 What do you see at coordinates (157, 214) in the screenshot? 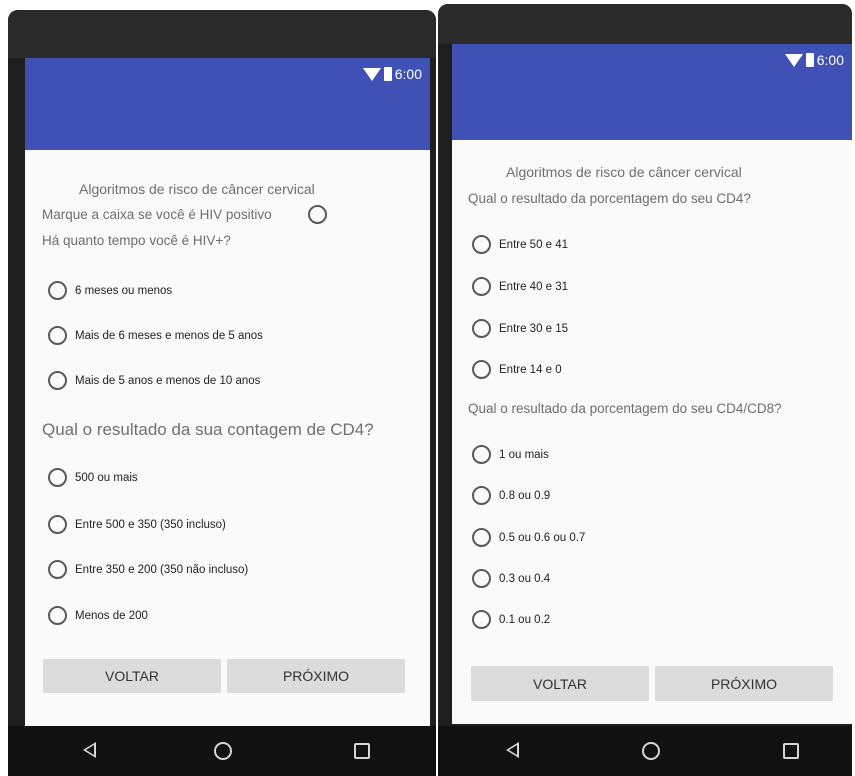
I see `hiv-checkbox-label: Marque a caixa se você é HIV positivo` at bounding box center [157, 214].